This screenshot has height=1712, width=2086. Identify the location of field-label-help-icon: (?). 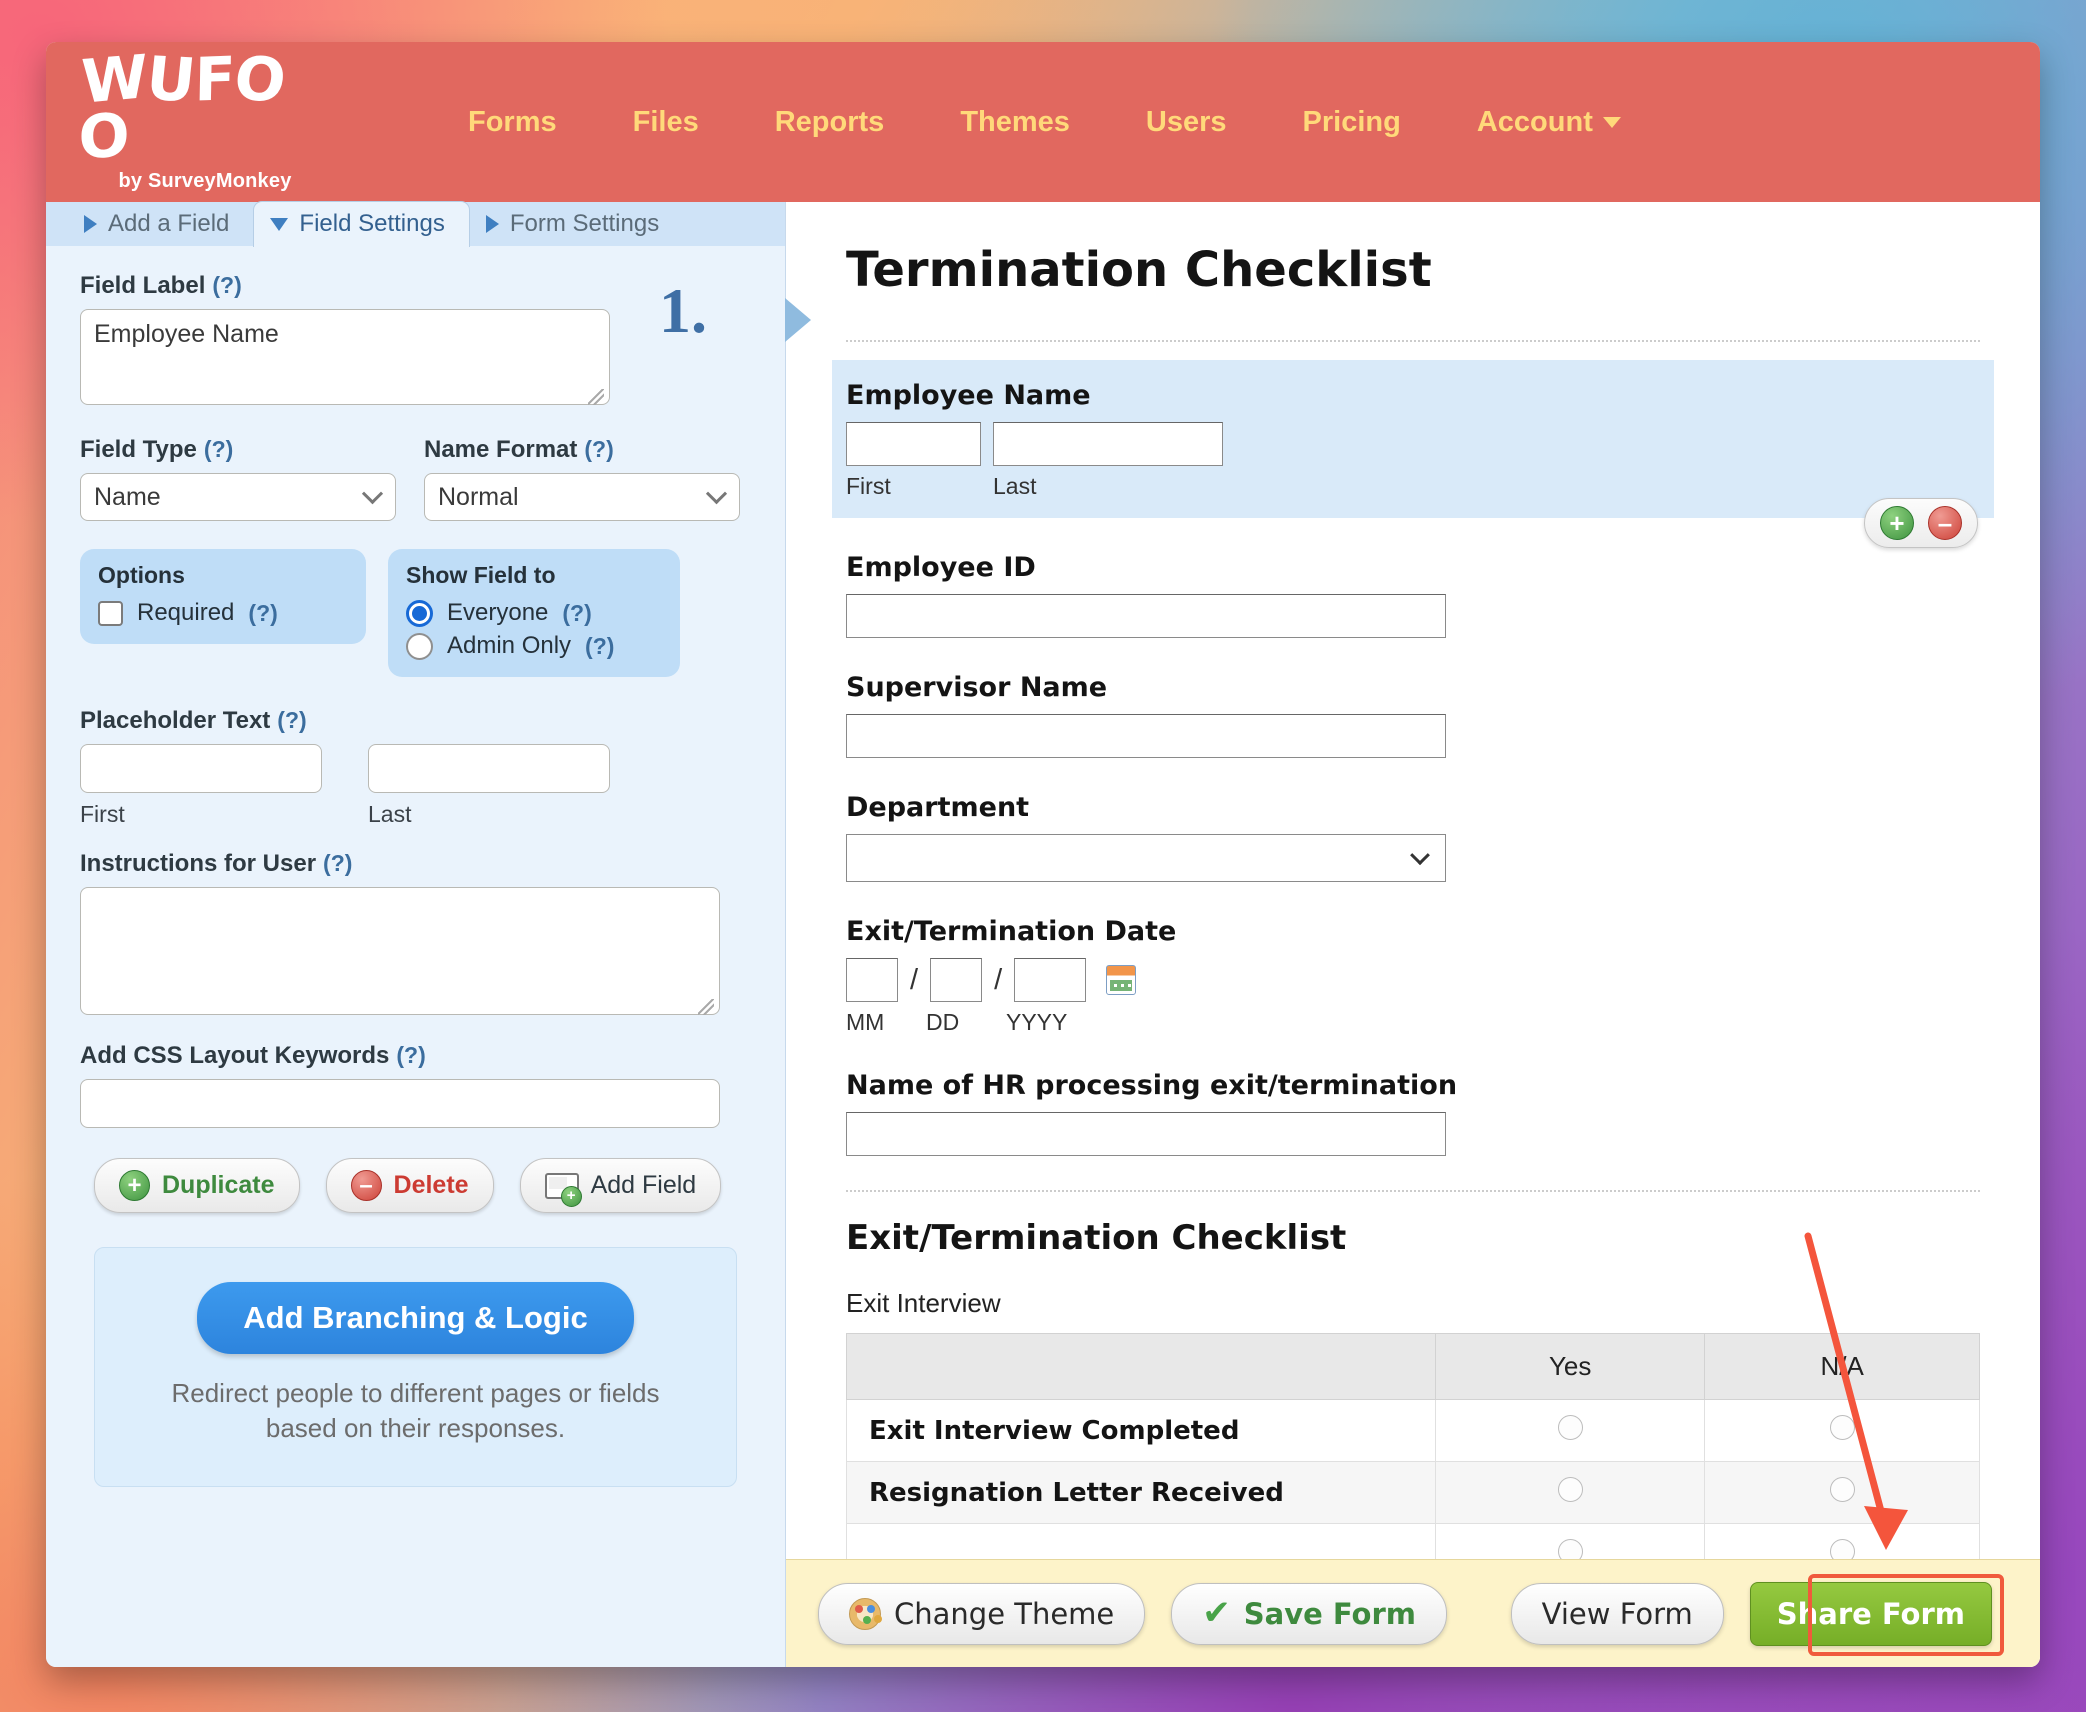
(226, 285).